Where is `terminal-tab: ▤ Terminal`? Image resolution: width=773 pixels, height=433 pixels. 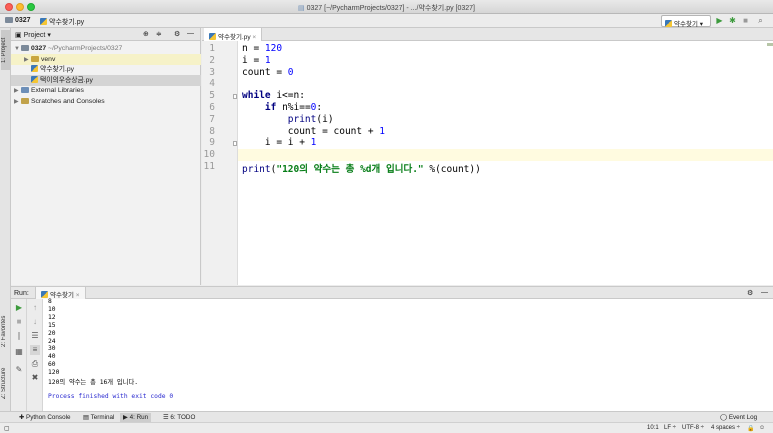 terminal-tab: ▤ Terminal is located at coordinates (98, 417).